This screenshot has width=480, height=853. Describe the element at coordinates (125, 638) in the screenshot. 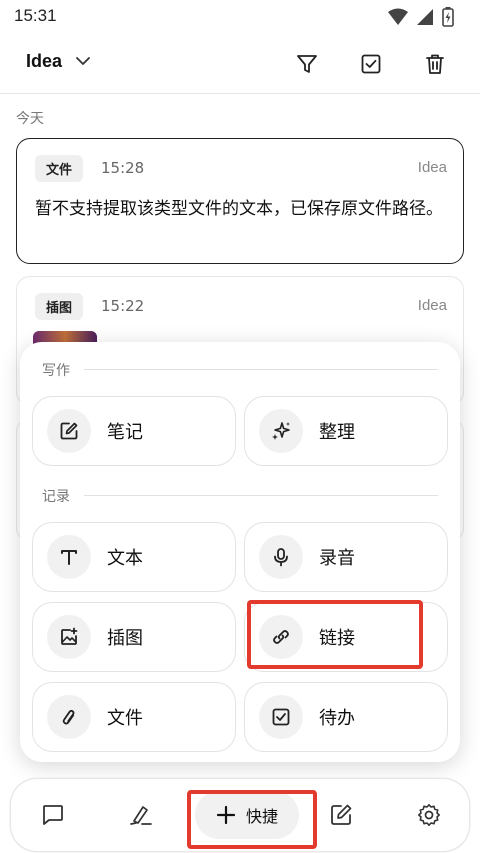

I see `quick-image-label: 插图` at that location.